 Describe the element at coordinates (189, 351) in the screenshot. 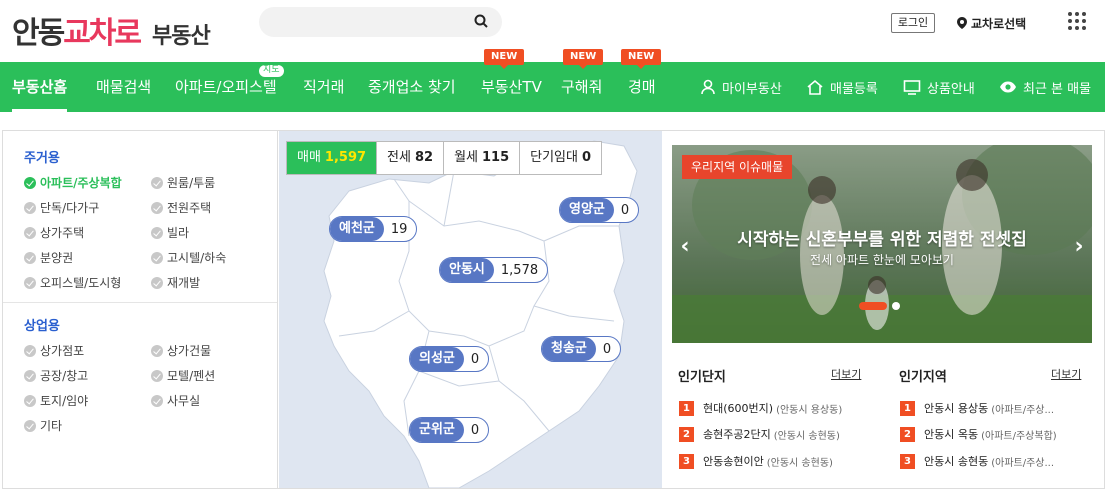

I see `category-label: 상가건물` at that location.